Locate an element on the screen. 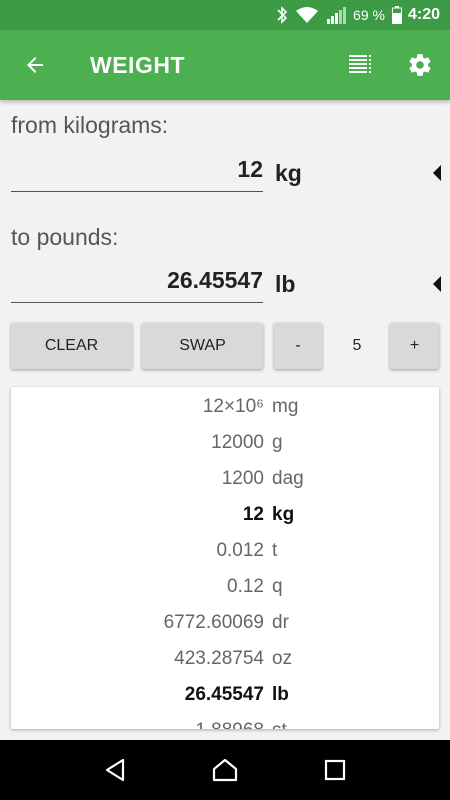 Image resolution: width=450 pixels, height=800 pixels. list-item-value: 26.45547 is located at coordinates (224, 694).